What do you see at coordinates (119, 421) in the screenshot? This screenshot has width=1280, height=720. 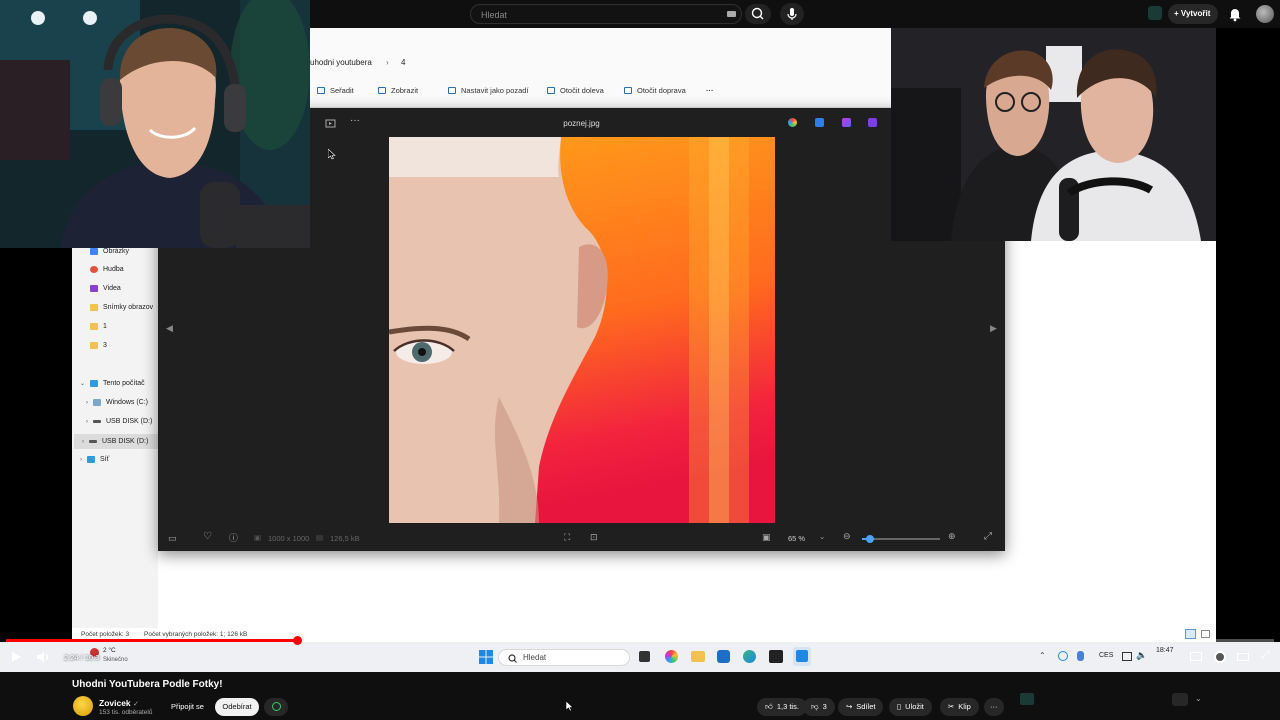 I see `nav-item-usb-disk: › USB DISK (D:)` at bounding box center [119, 421].